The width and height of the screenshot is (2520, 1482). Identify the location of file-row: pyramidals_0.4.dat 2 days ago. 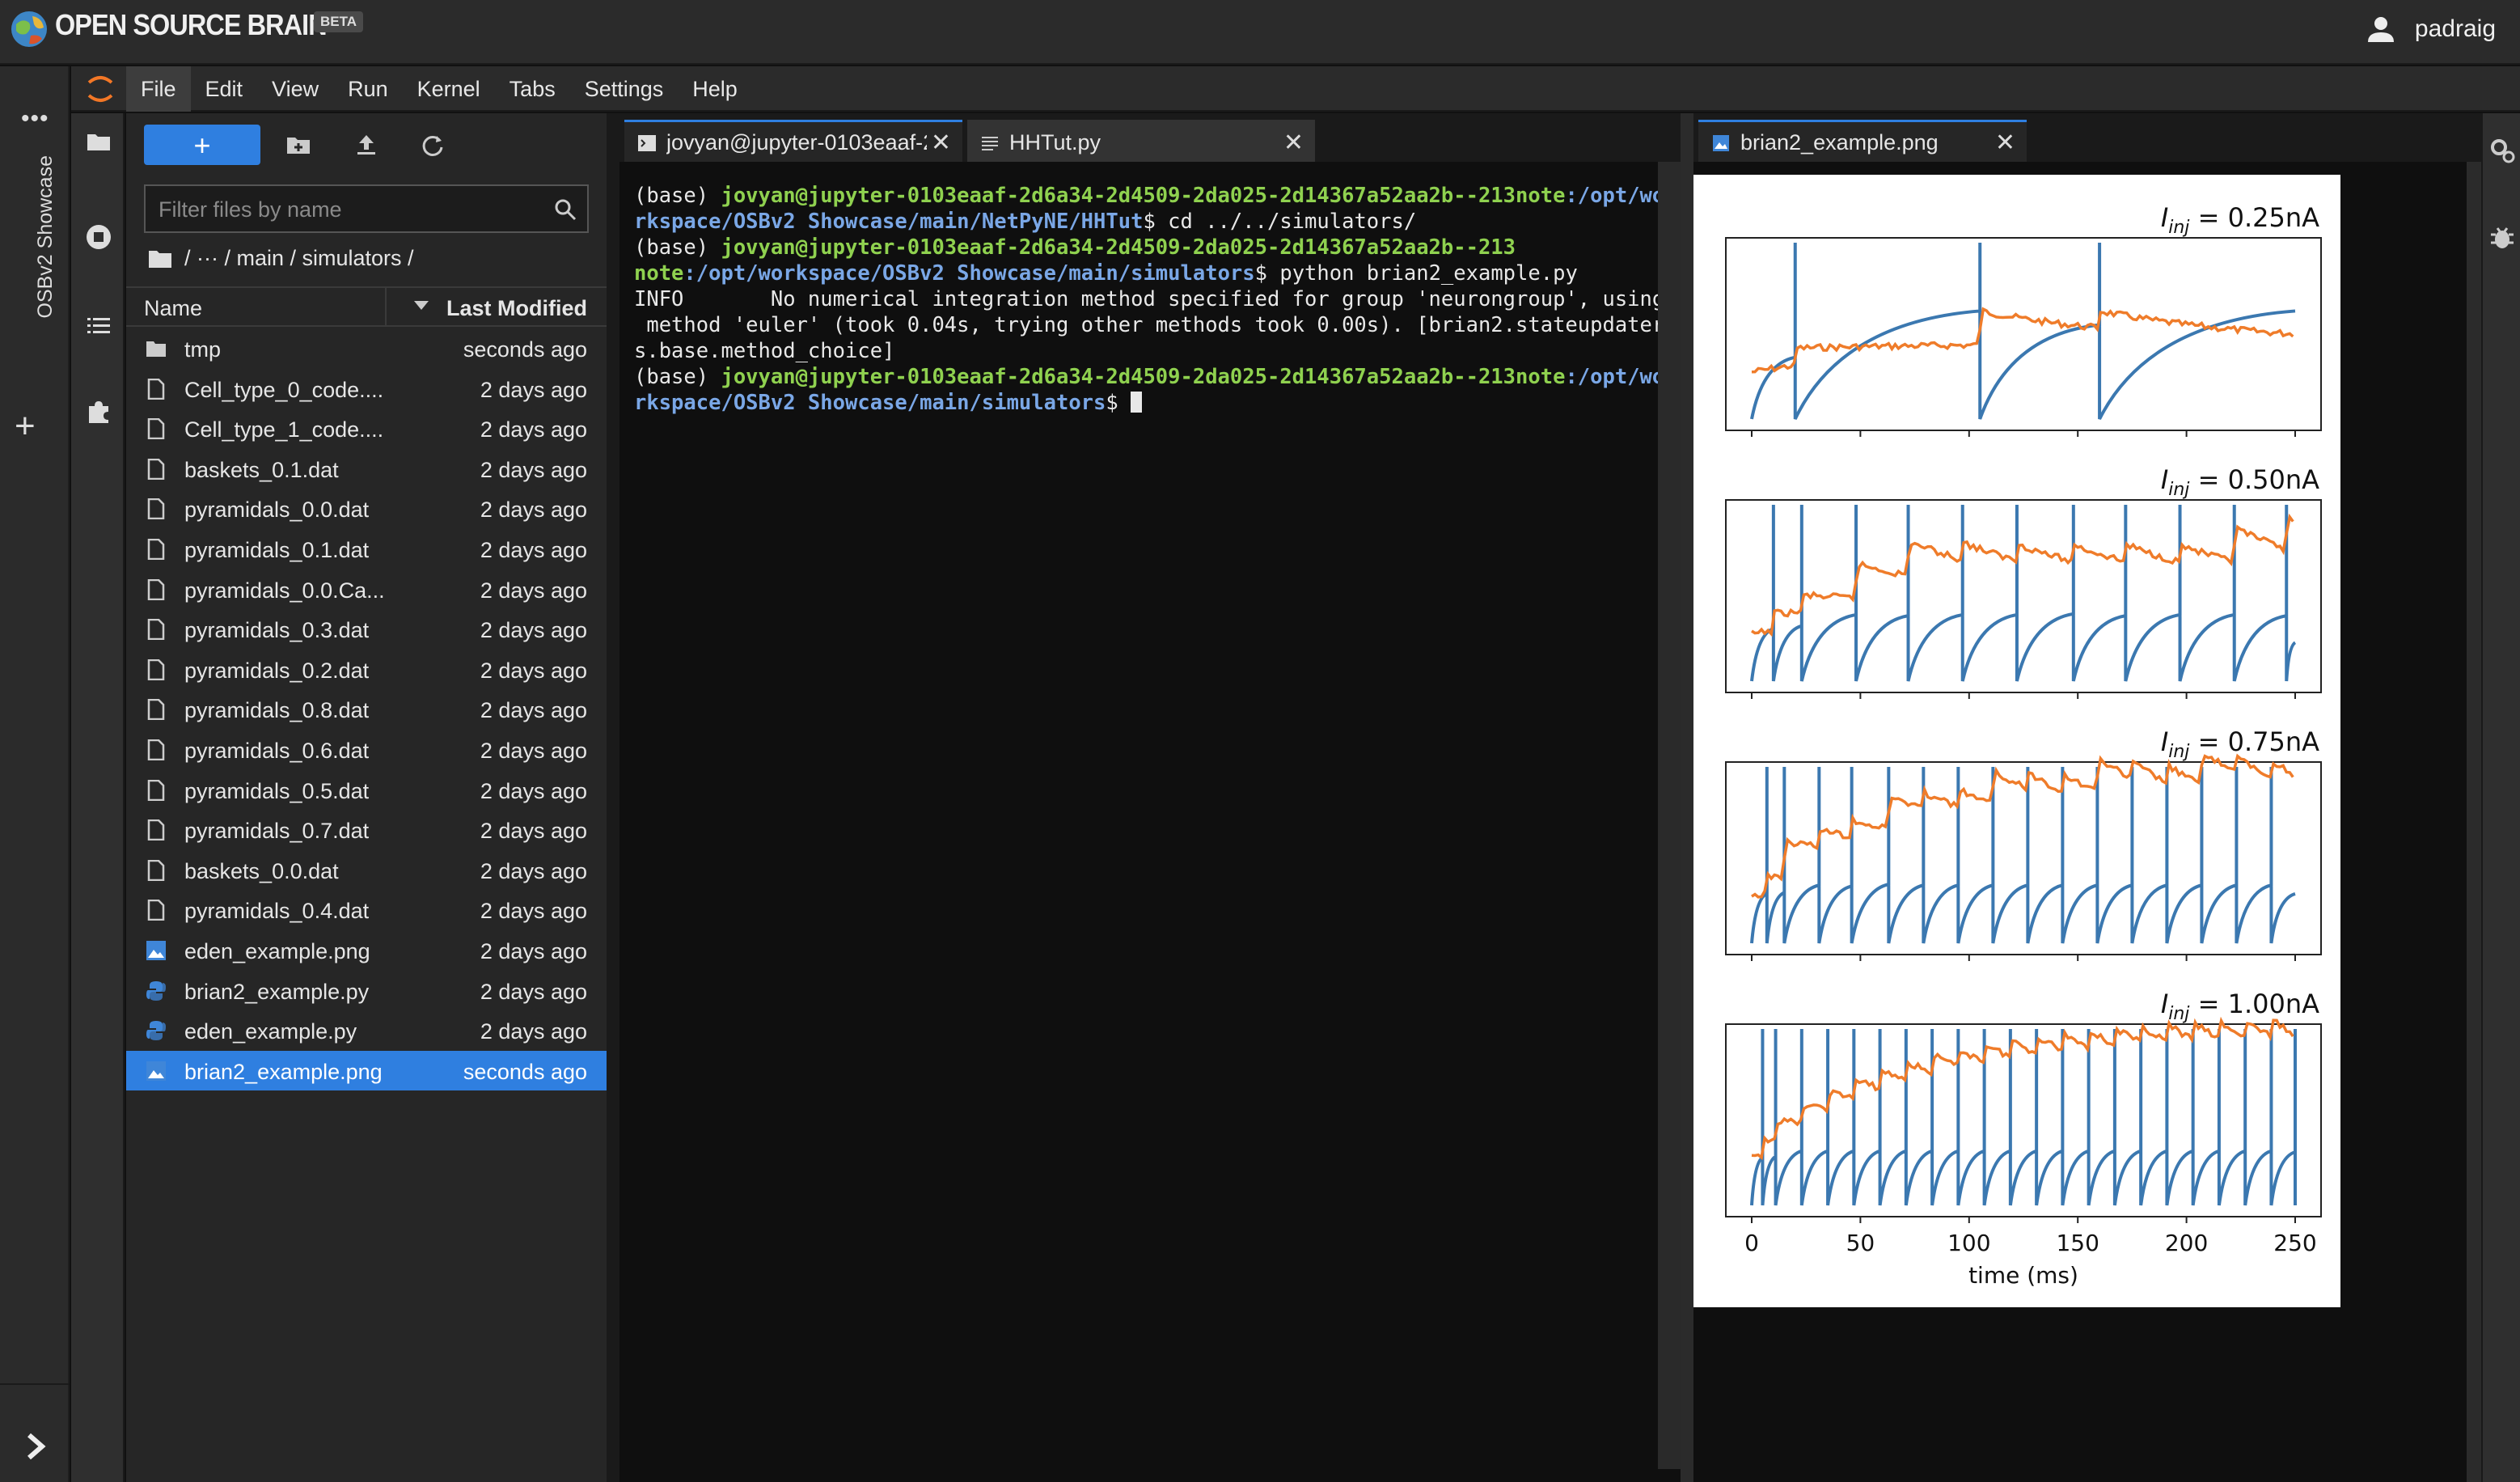
(366, 910).